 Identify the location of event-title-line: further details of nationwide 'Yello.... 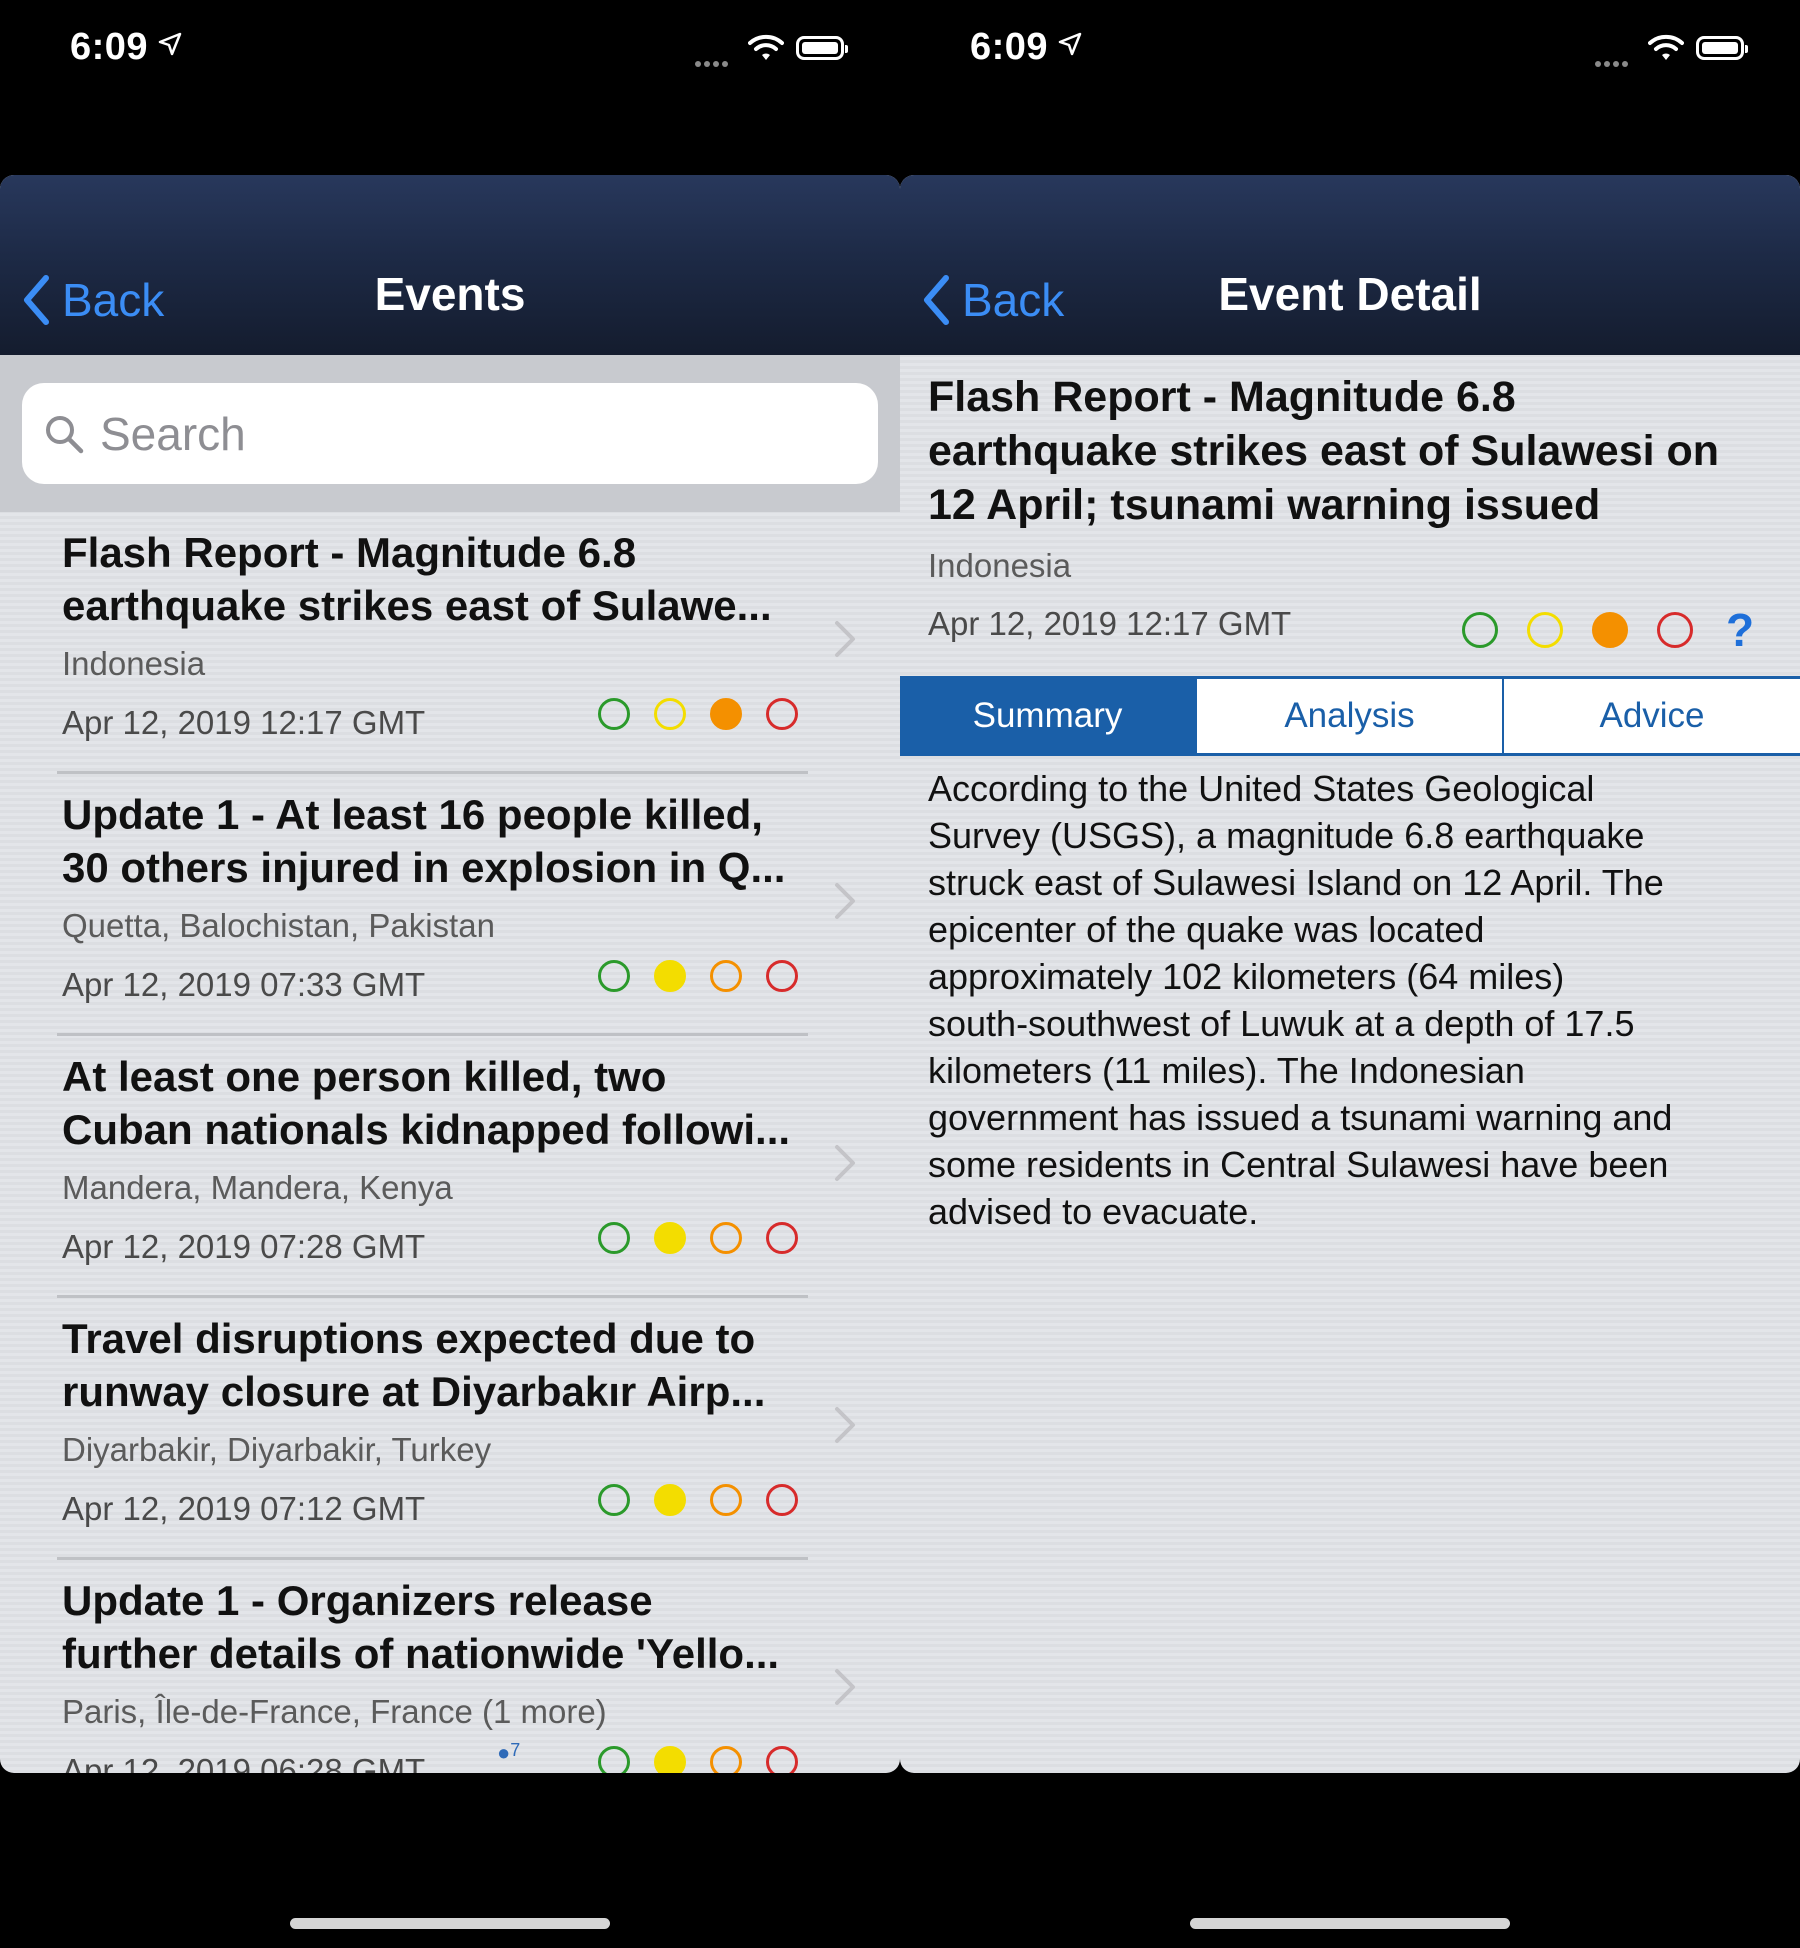
(421, 1653).